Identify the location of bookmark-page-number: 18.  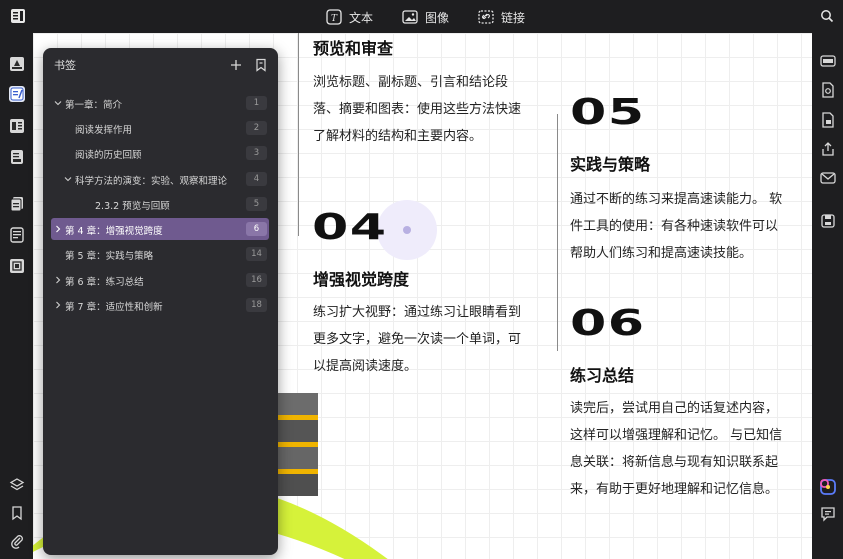
(256, 305).